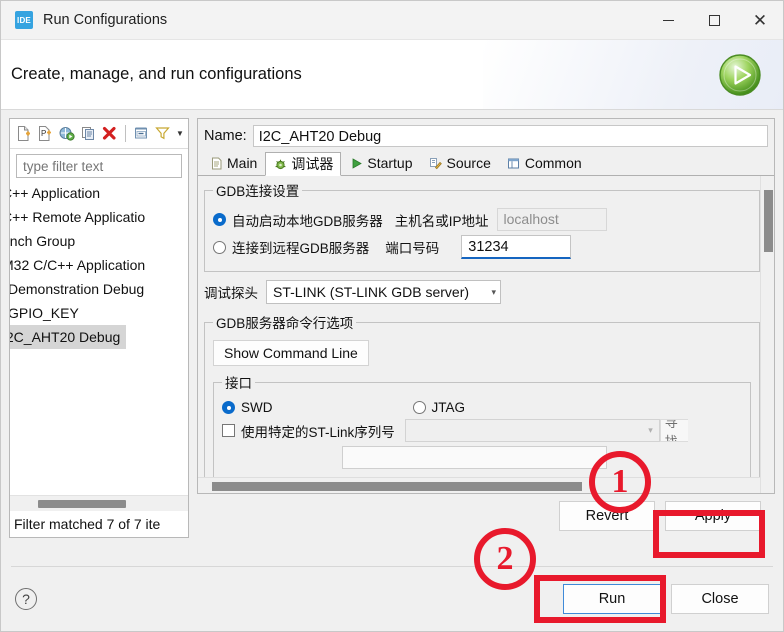 The height and width of the screenshot is (632, 784). Describe the element at coordinates (99, 241) in the screenshot. I see `list-item: unch Group` at that location.